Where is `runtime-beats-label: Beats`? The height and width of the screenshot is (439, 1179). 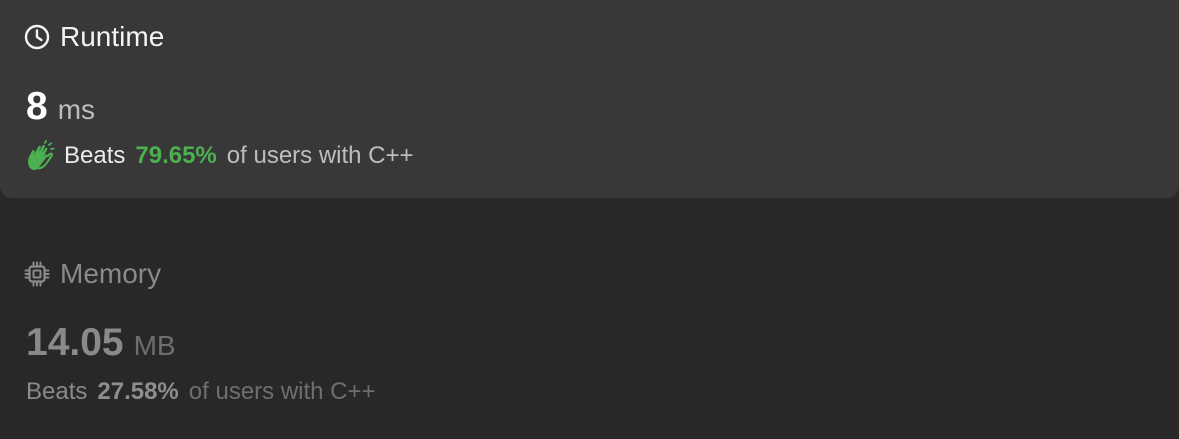 runtime-beats-label: Beats is located at coordinates (95, 155).